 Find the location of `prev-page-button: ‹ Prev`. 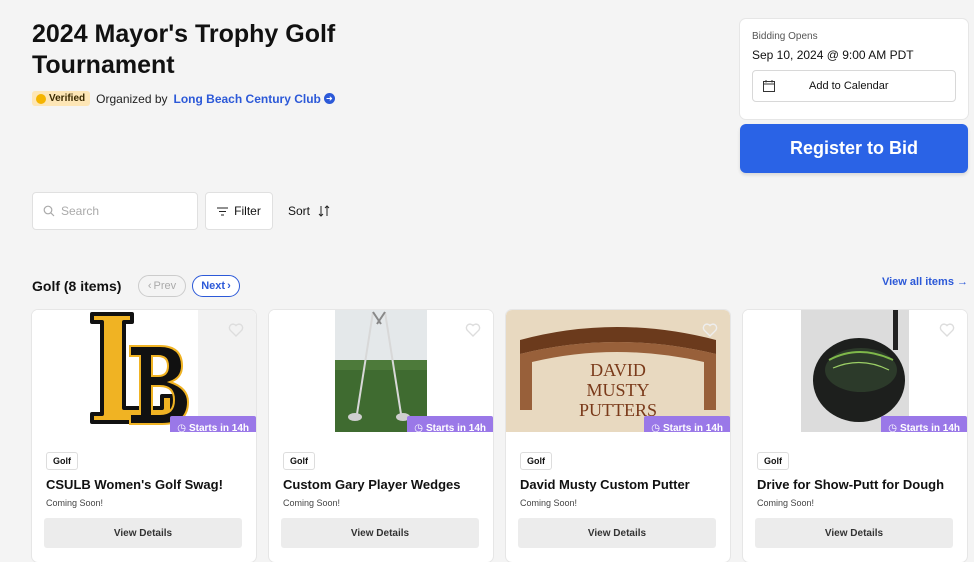

prev-page-button: ‹ Prev is located at coordinates (162, 286).